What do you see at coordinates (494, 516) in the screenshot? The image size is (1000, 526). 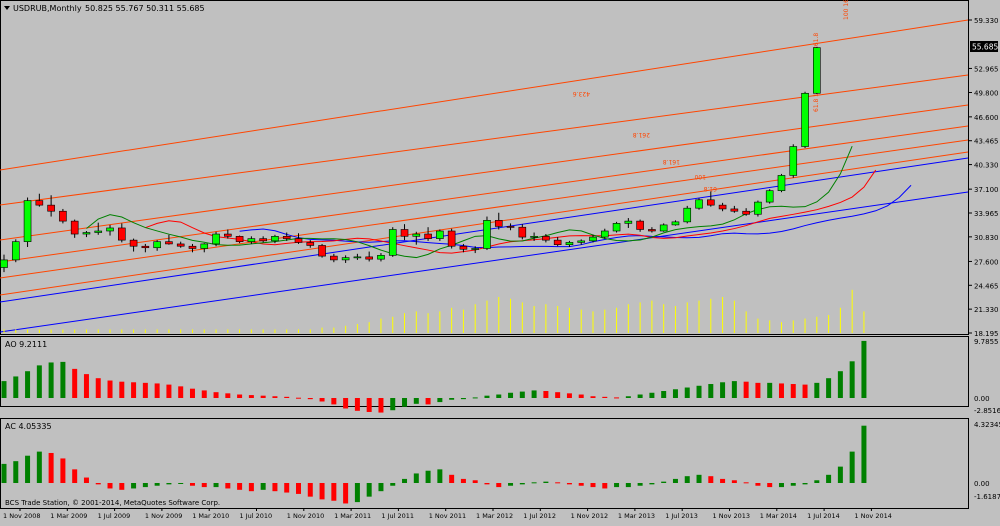 I see `time-tick-label: 1 Mar 2012` at bounding box center [494, 516].